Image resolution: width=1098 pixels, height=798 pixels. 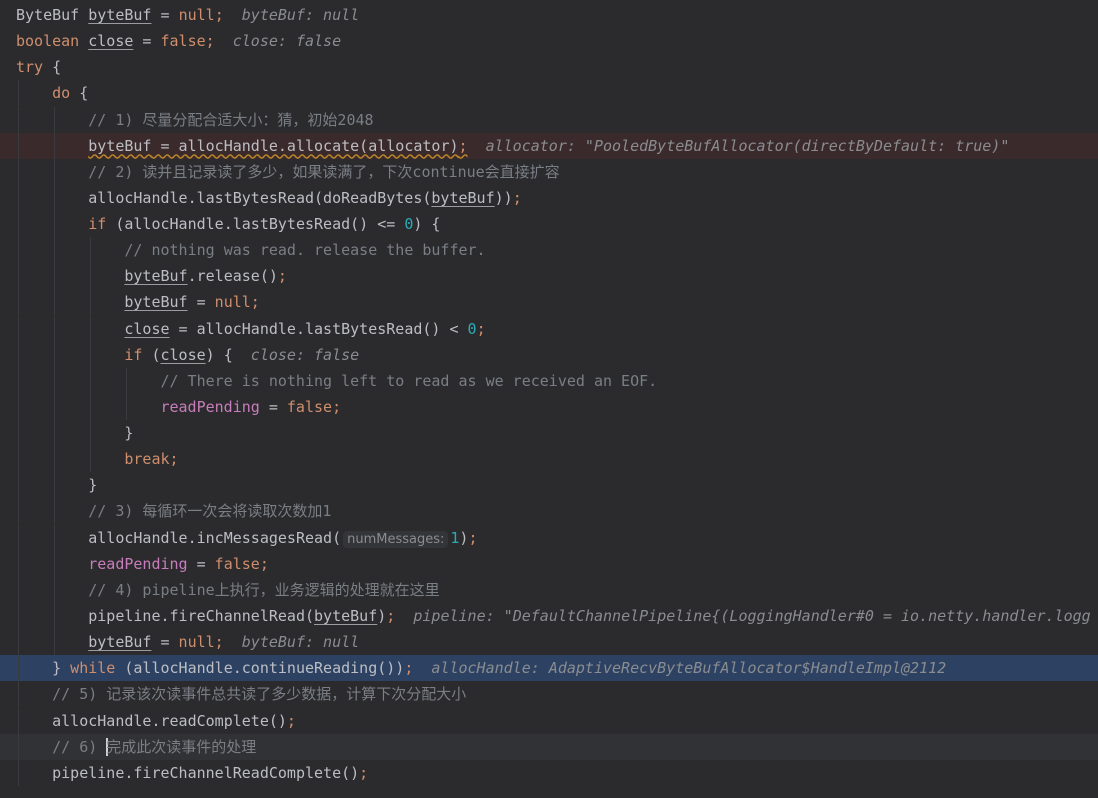 What do you see at coordinates (61, 668) in the screenshot?
I see `code-text: }` at bounding box center [61, 668].